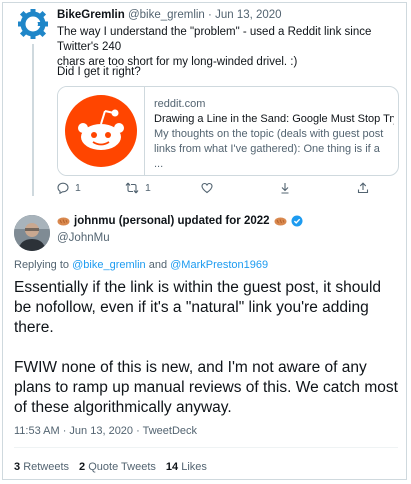 This screenshot has width=411, height=484. I want to click on tweet-date: Jun 13, 2020, so click(248, 15).